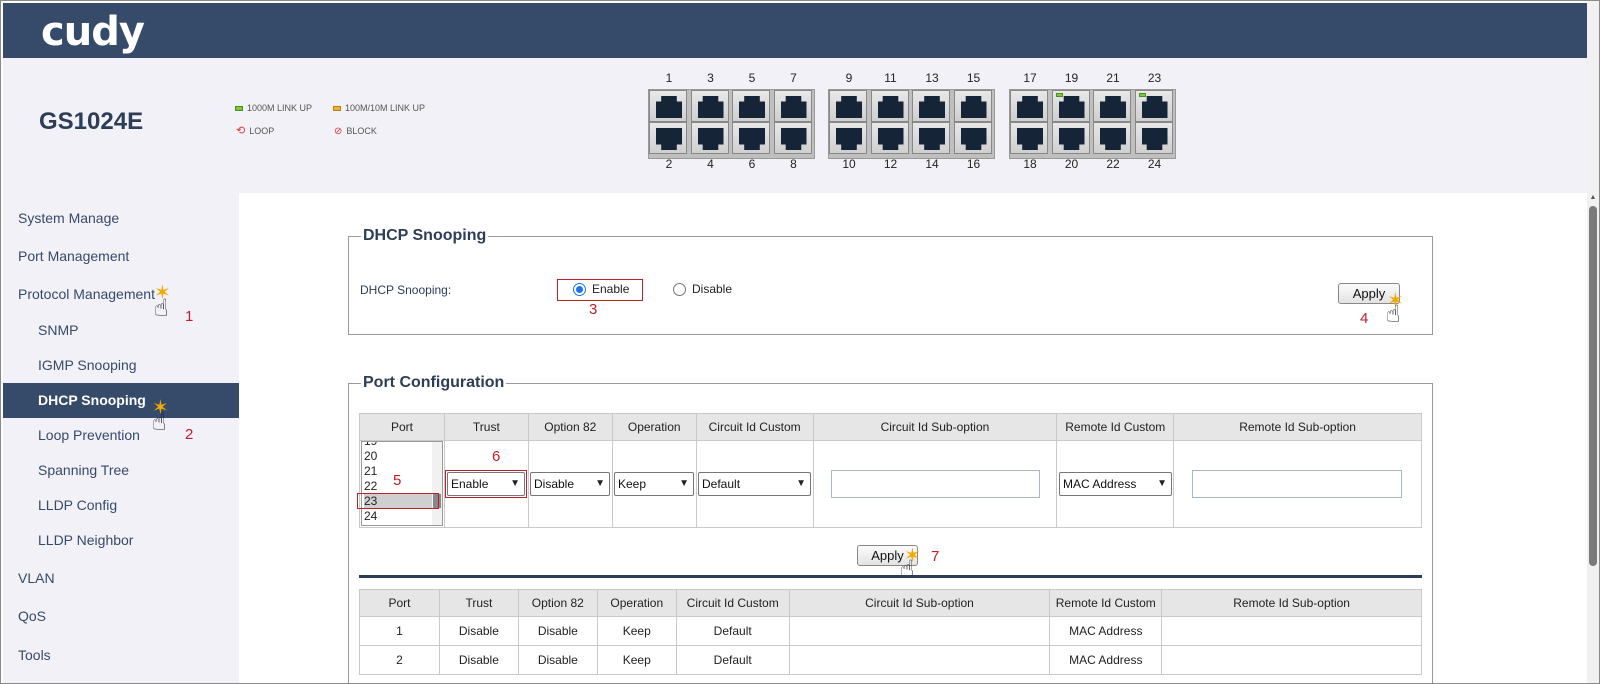  I want to click on device-model: GS1024E, so click(91, 121).